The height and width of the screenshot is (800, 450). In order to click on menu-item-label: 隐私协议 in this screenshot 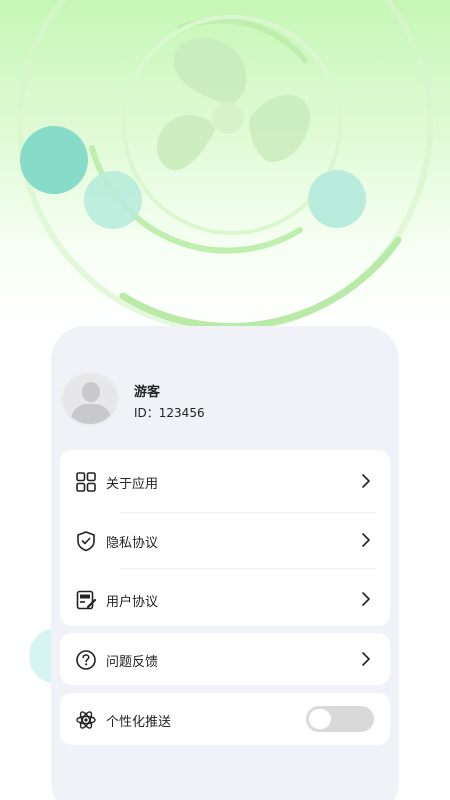, I will do `click(132, 543)`.